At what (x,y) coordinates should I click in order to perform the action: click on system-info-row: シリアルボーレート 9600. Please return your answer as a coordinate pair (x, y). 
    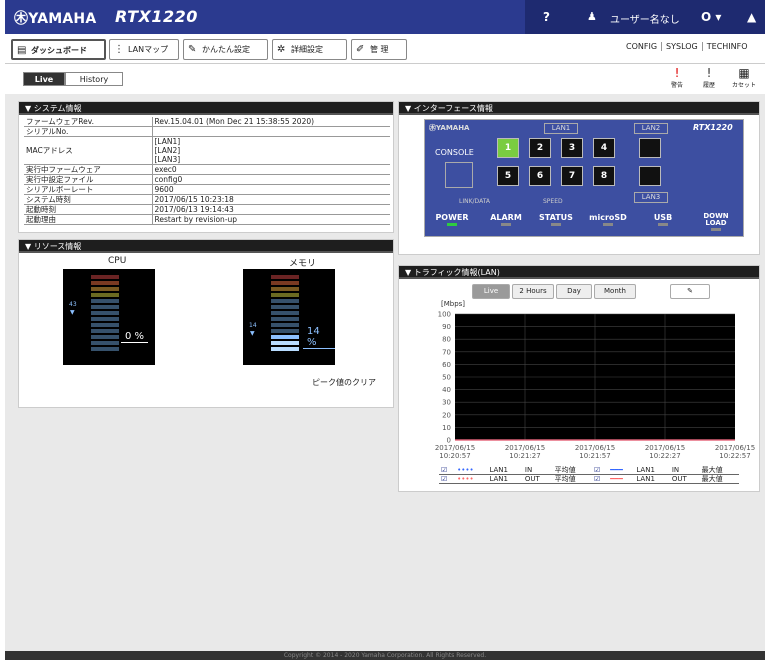
    Looking at the image, I should click on (207, 189).